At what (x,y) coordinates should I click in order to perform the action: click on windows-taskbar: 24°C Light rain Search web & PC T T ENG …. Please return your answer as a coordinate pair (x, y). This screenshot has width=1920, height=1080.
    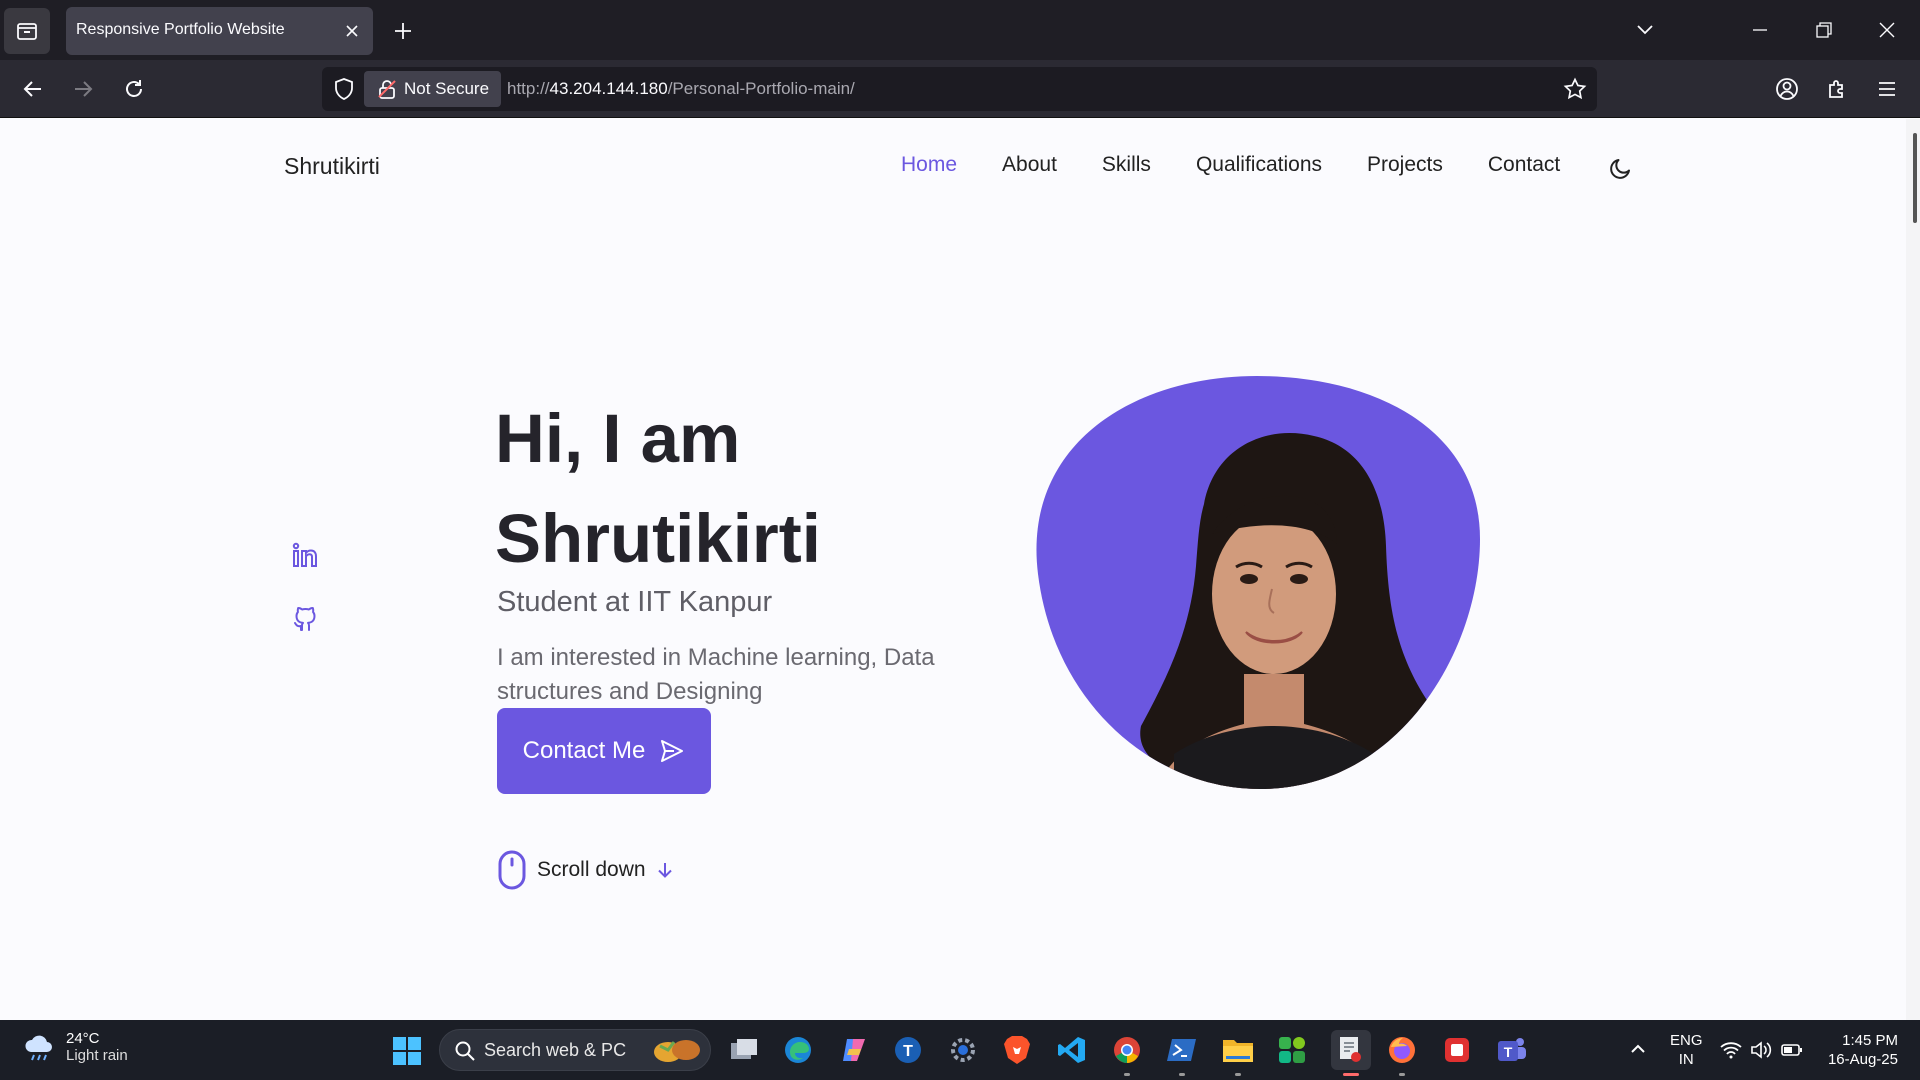
    Looking at the image, I should click on (960, 1050).